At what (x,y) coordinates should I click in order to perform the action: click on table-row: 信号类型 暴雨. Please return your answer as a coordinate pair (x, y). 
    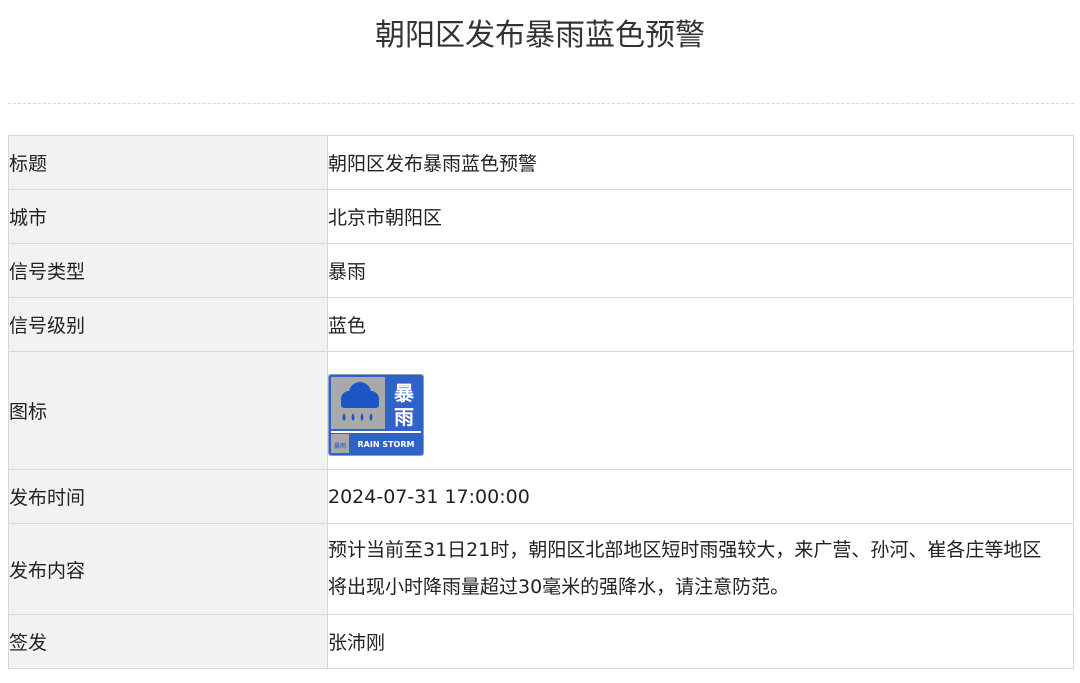
    Looking at the image, I should click on (541, 270).